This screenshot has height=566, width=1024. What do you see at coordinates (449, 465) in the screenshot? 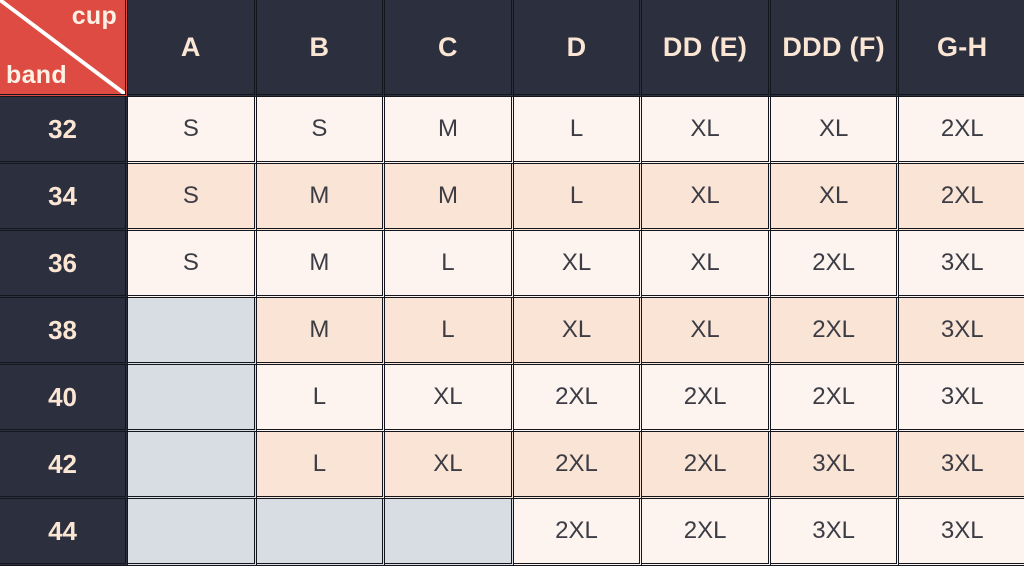
I see `cell-42-c: XL` at bounding box center [449, 465].